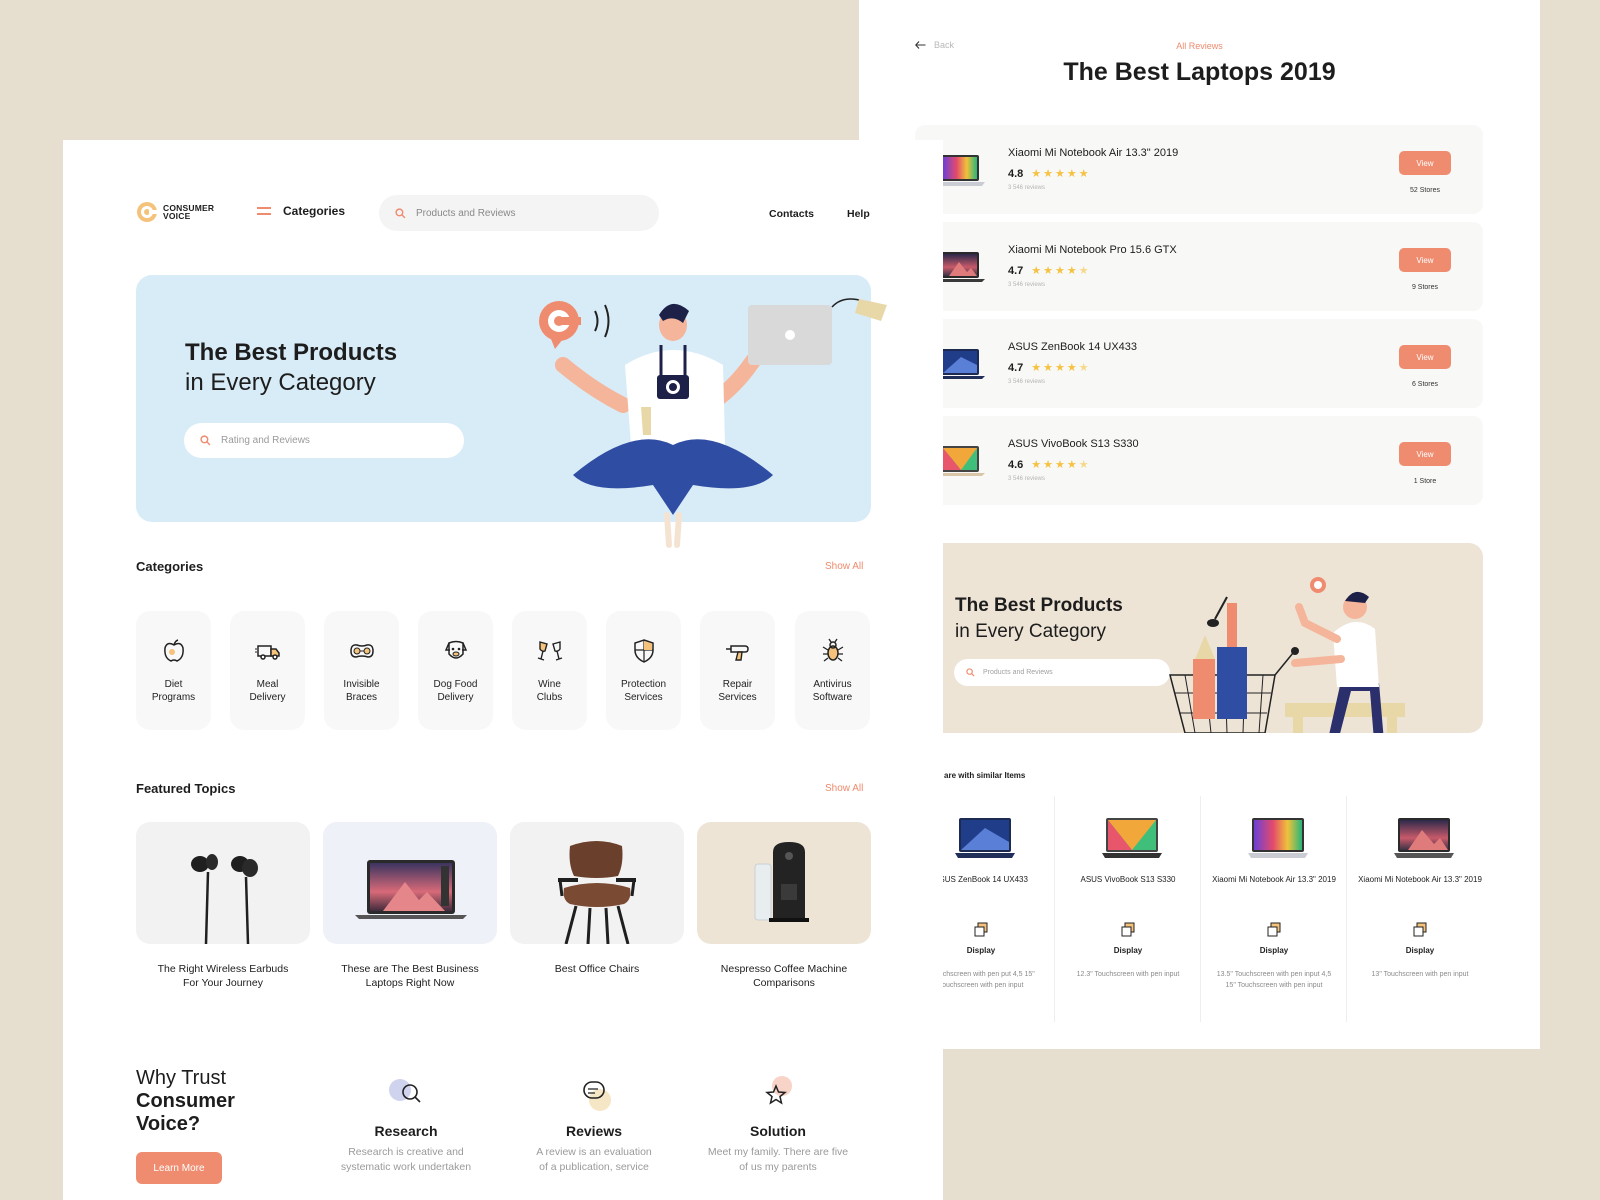  Describe the element at coordinates (833, 650) in the screenshot. I see `bug-icon` at that location.